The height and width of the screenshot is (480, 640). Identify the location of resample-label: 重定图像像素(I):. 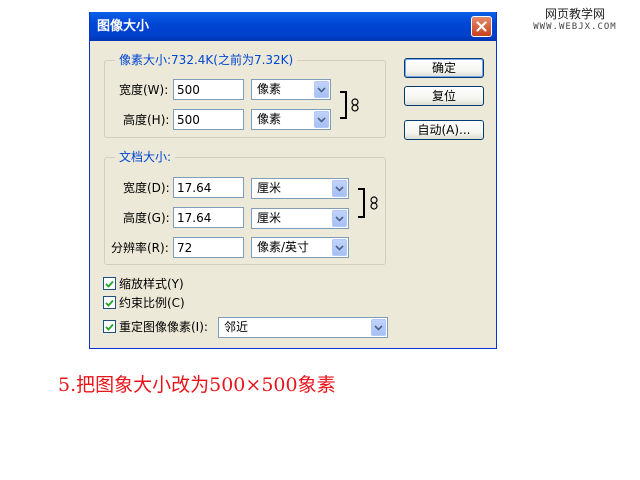
(163, 327).